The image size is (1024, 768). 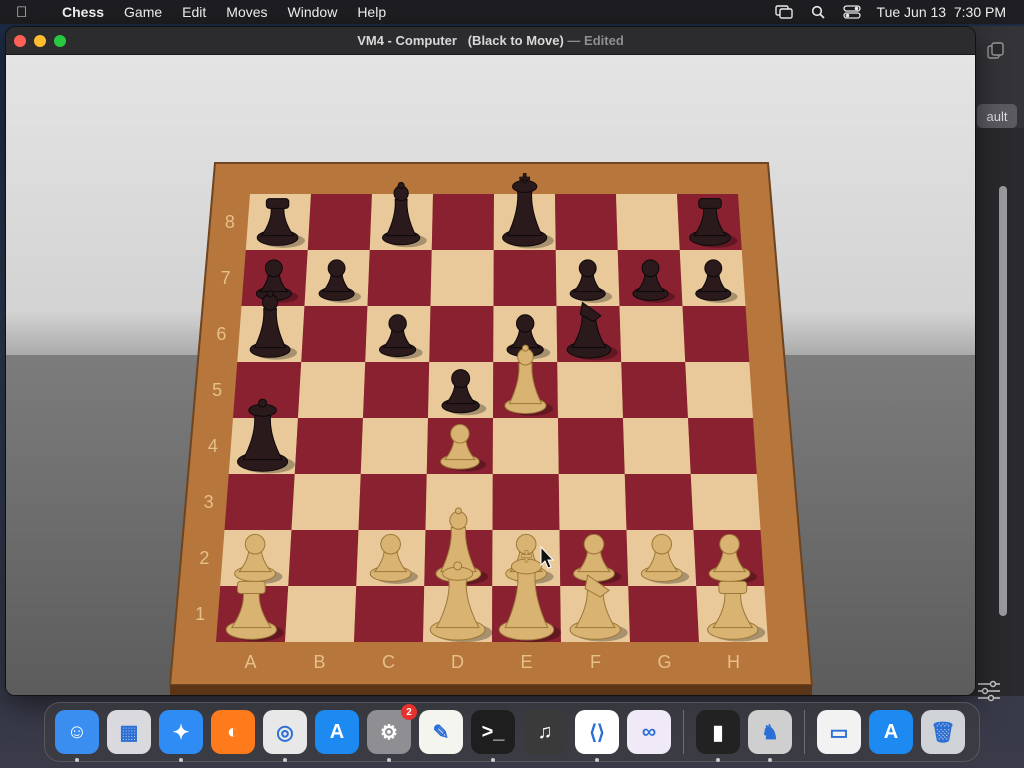 I want to click on board-square-f4, so click(x=591, y=446).